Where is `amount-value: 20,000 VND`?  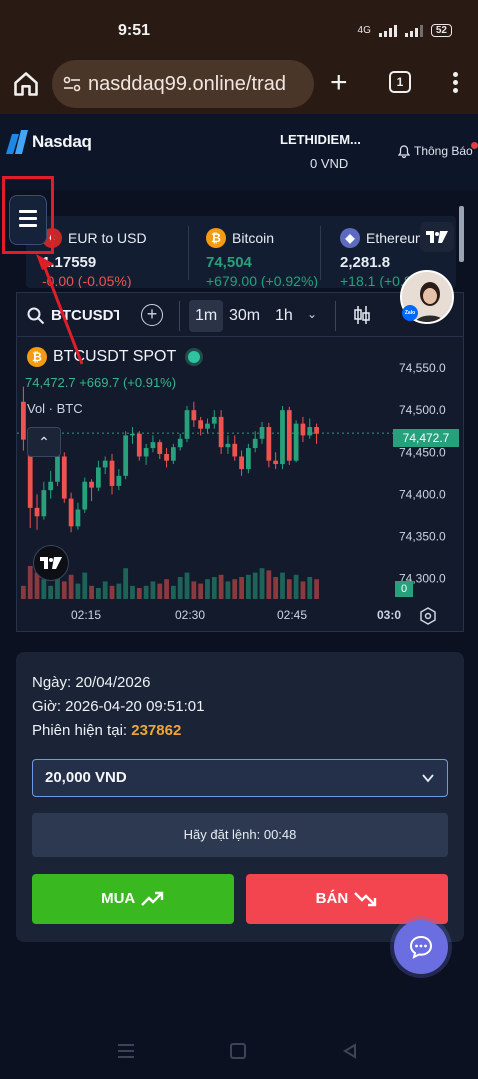
amount-value: 20,000 VND is located at coordinates (86, 777).